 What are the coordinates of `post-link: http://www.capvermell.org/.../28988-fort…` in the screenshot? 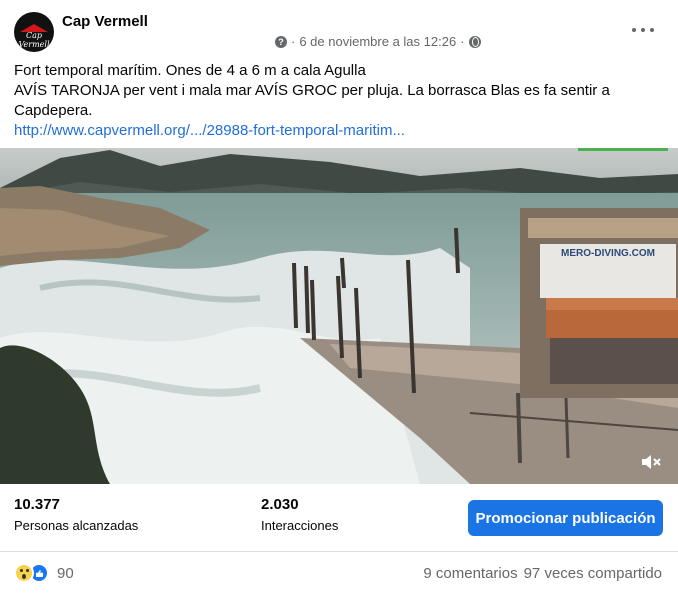 It's located at (339, 131).